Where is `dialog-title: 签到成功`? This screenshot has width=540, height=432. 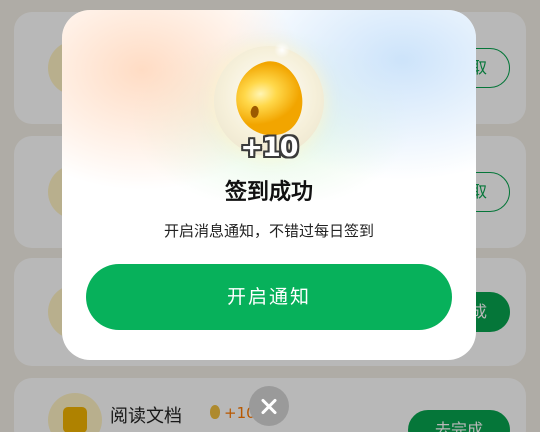
dialog-title: 签到成功 is located at coordinates (268, 192).